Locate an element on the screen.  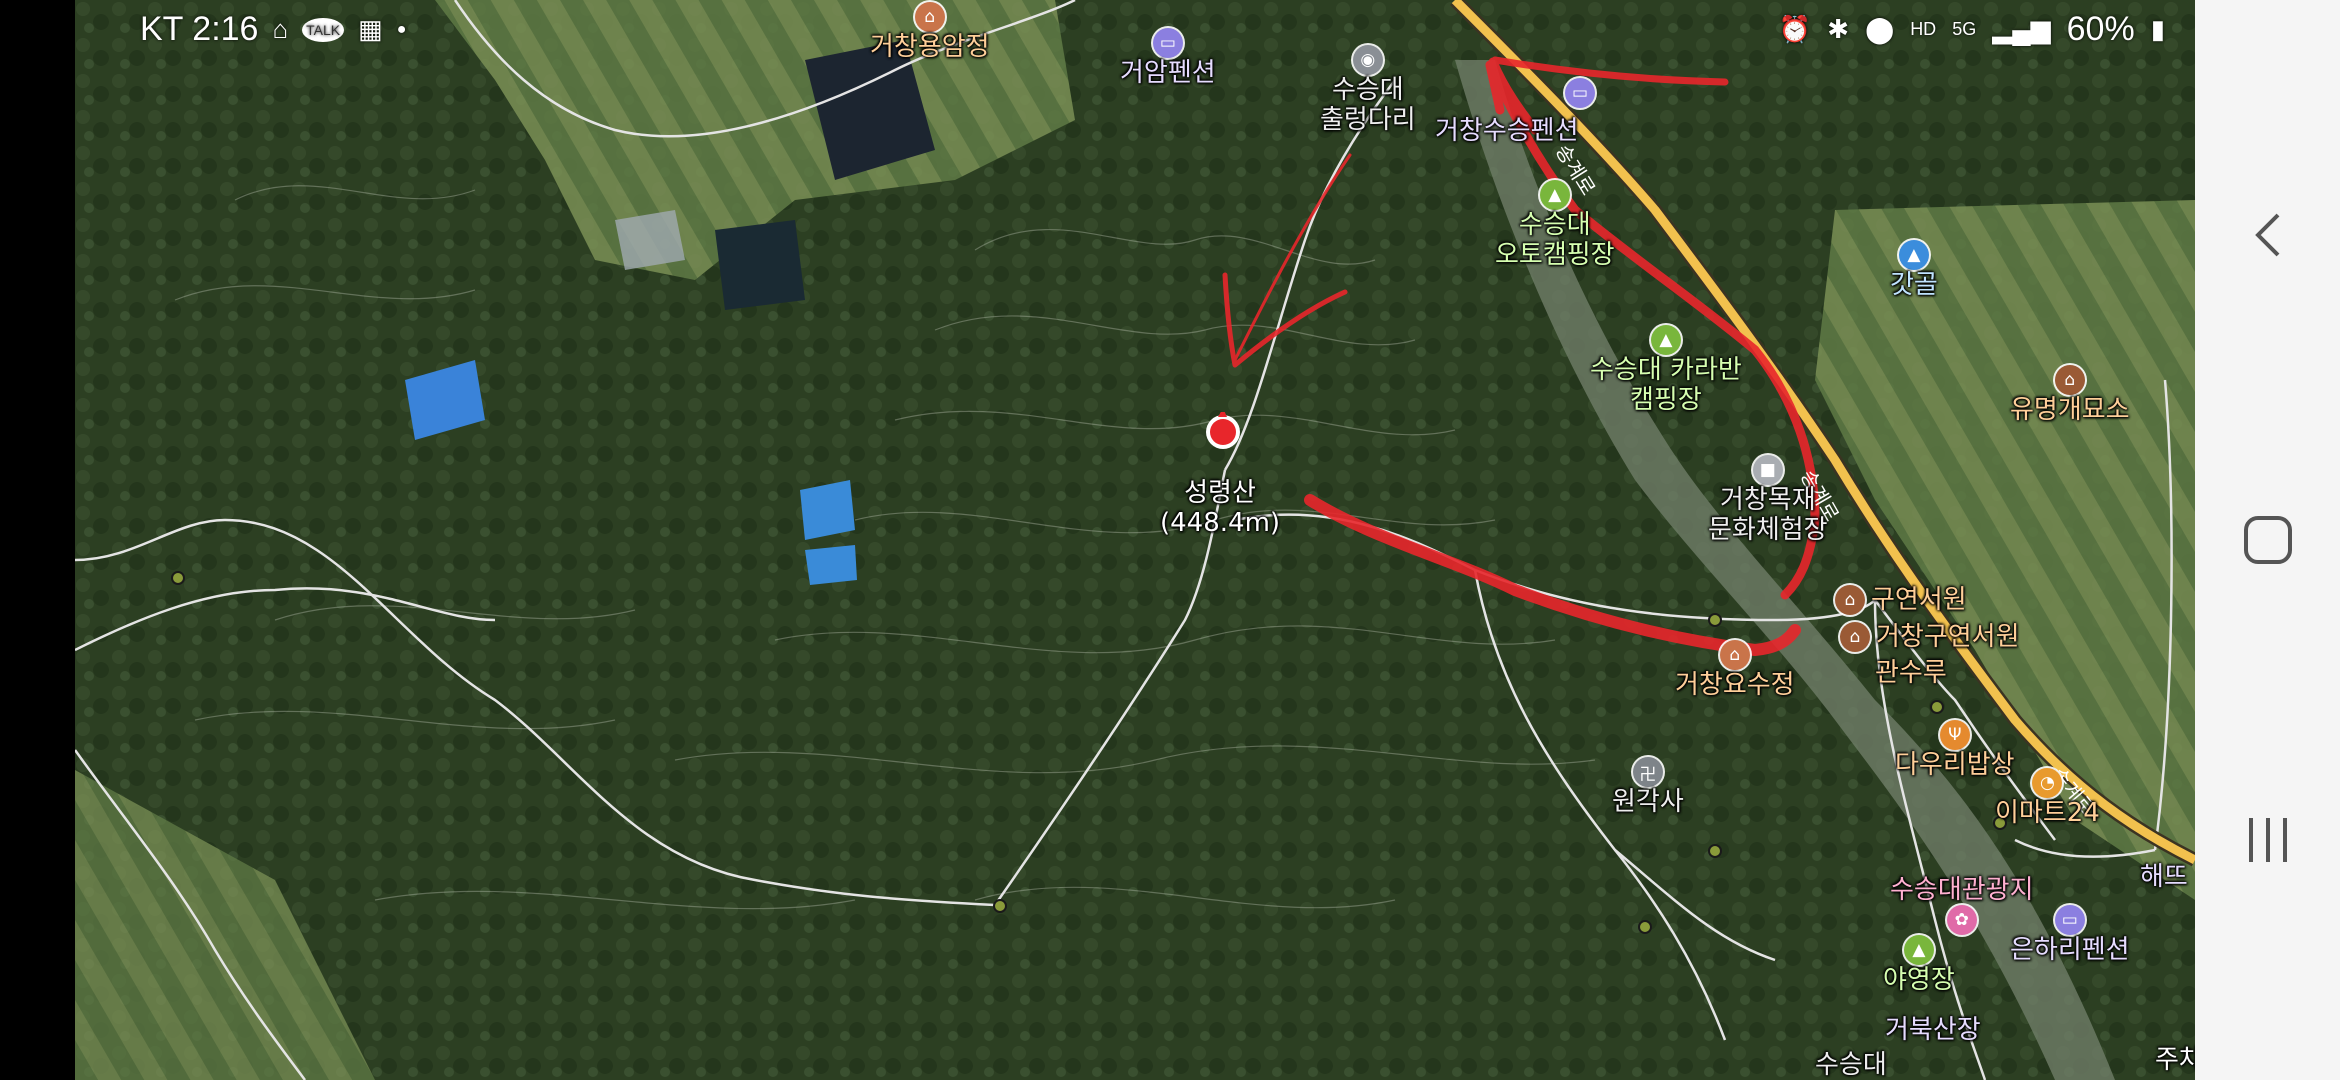
navigation-bar is located at coordinates (2267, 540).